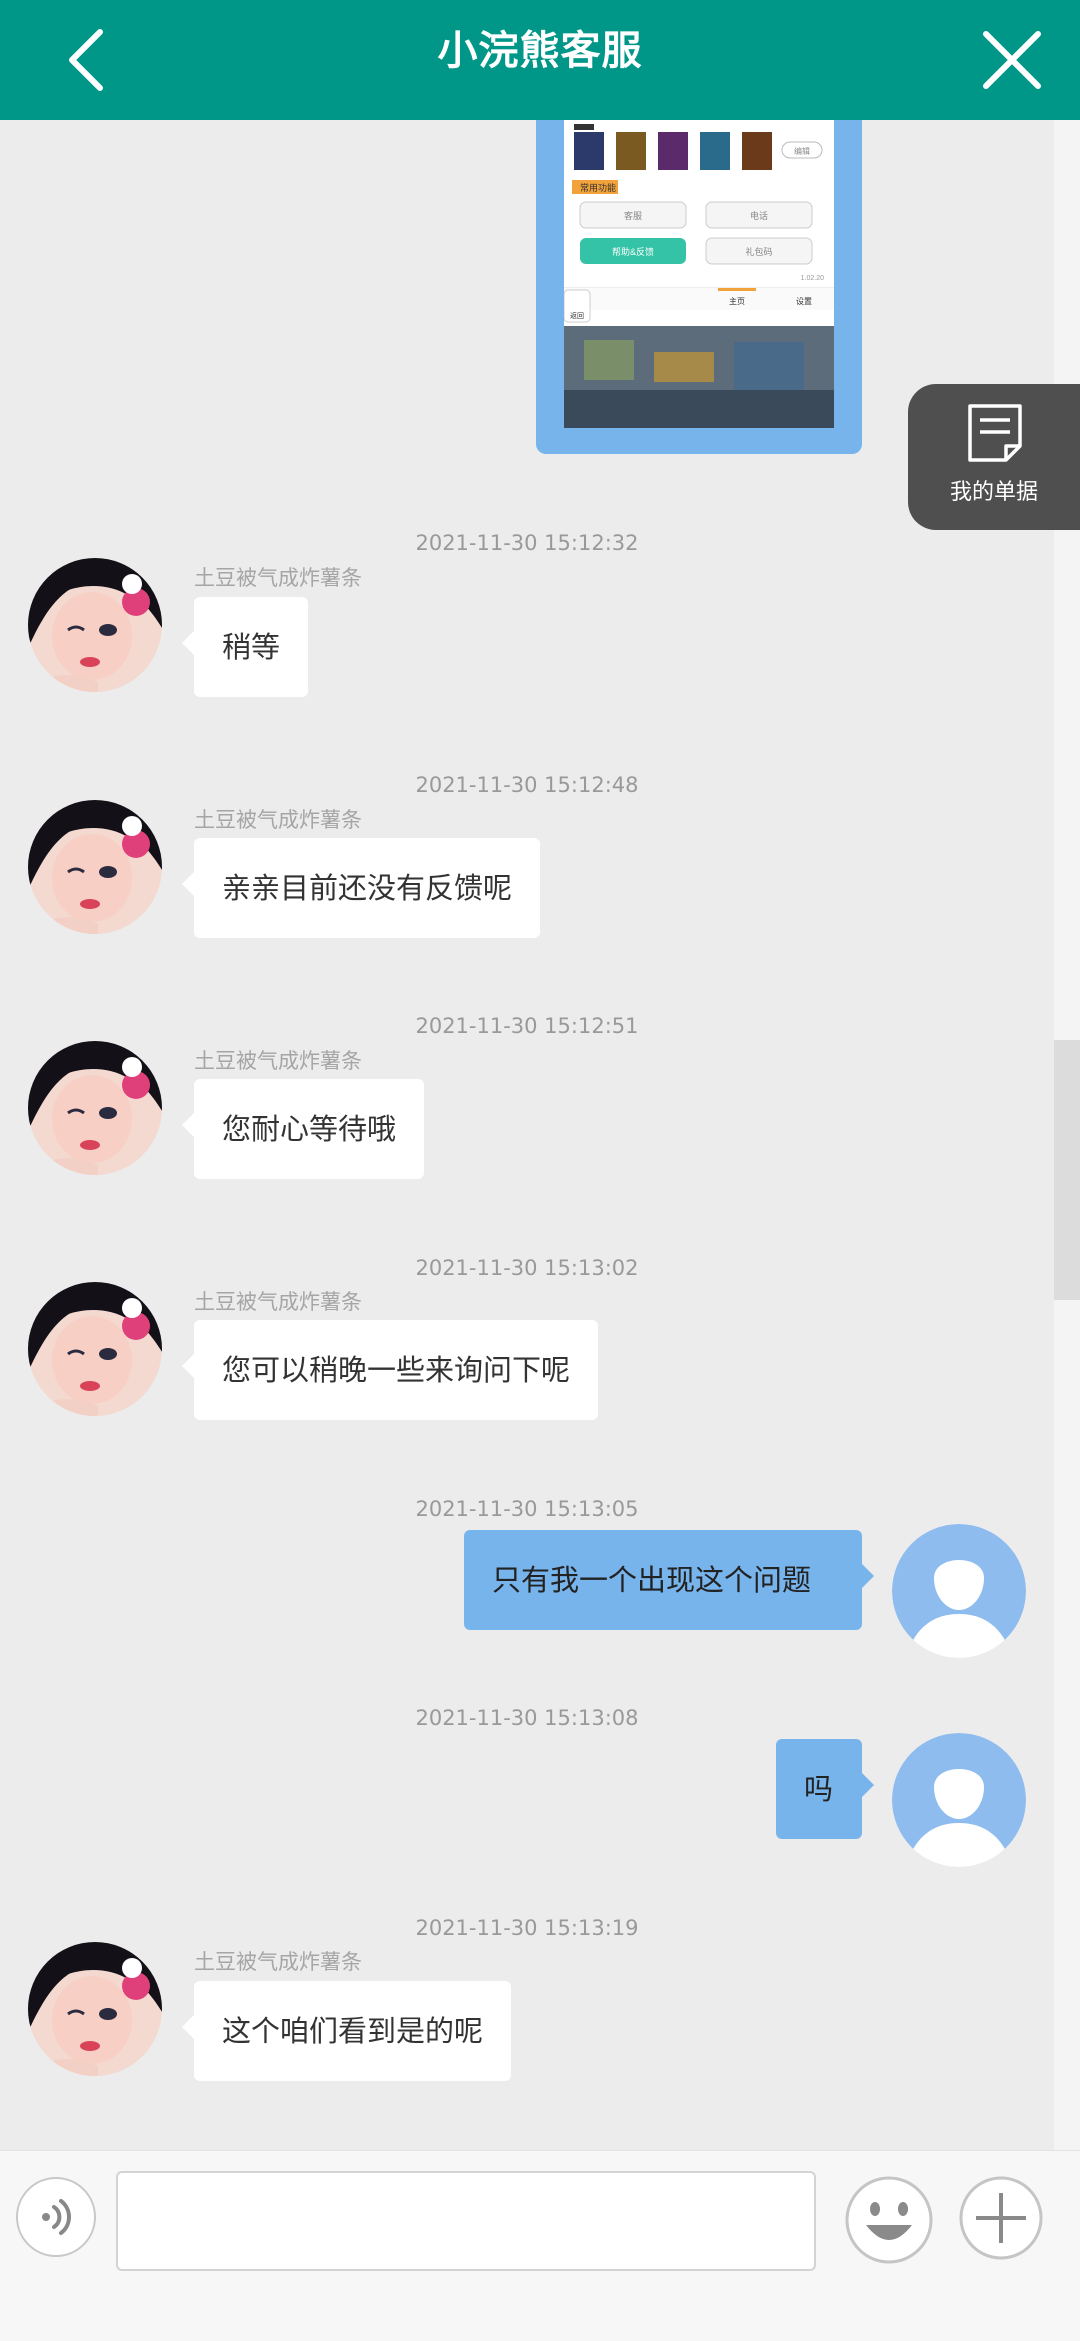  I want to click on close-icon, so click(1012, 60).